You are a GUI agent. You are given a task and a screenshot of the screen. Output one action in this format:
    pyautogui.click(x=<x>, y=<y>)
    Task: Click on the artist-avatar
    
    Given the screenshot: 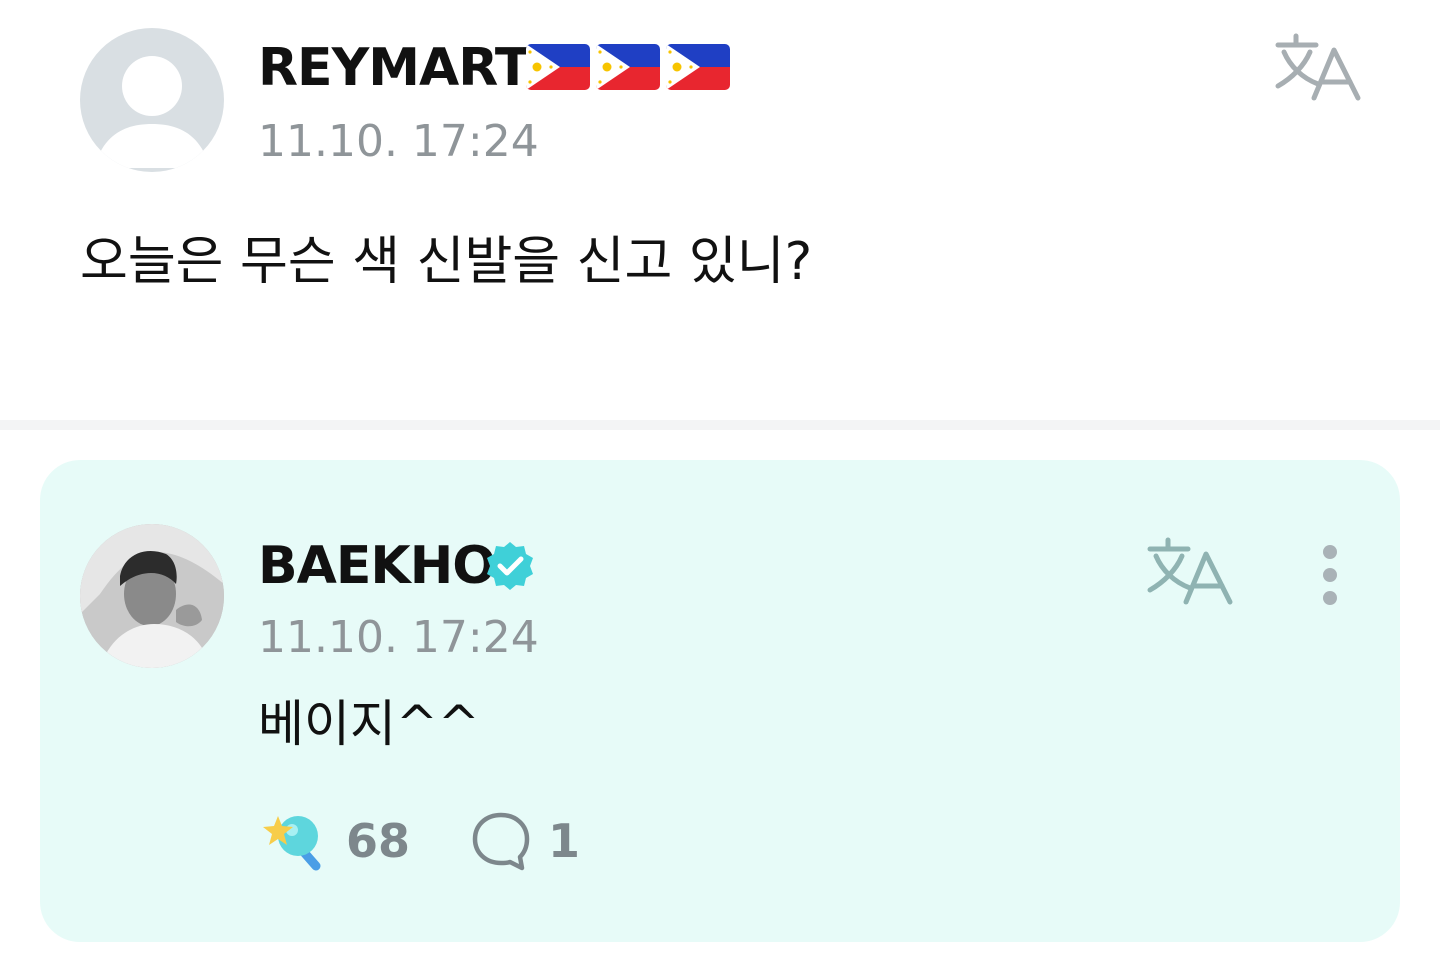 What is the action you would take?
    pyautogui.click(x=152, y=596)
    